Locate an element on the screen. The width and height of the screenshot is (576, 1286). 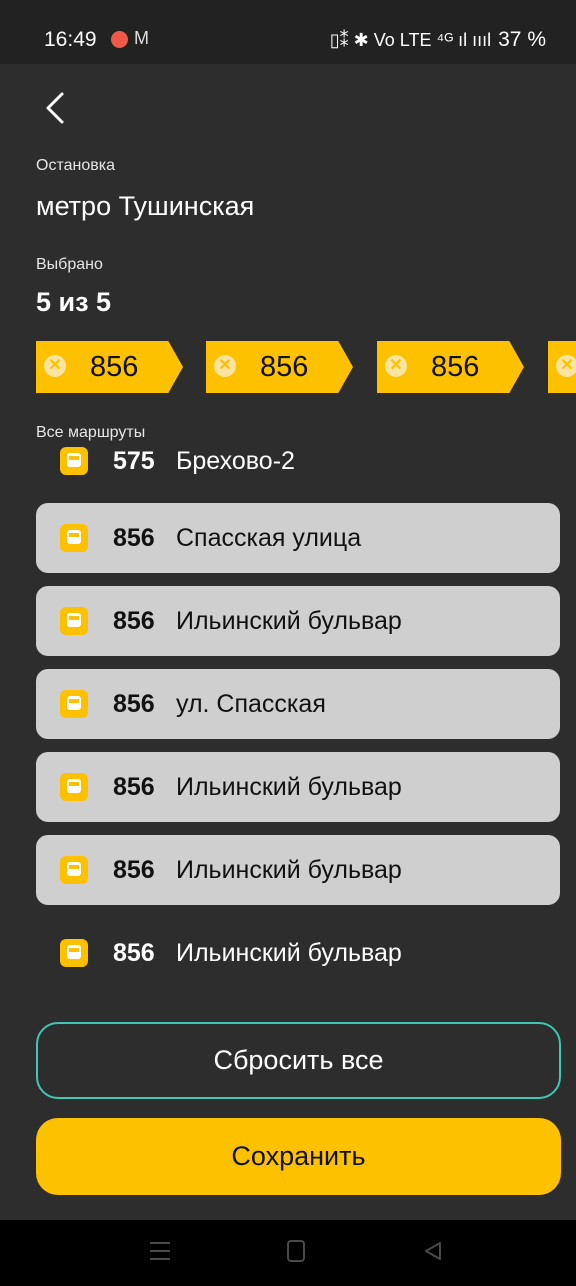
system-nav-bar is located at coordinates (288, 1253).